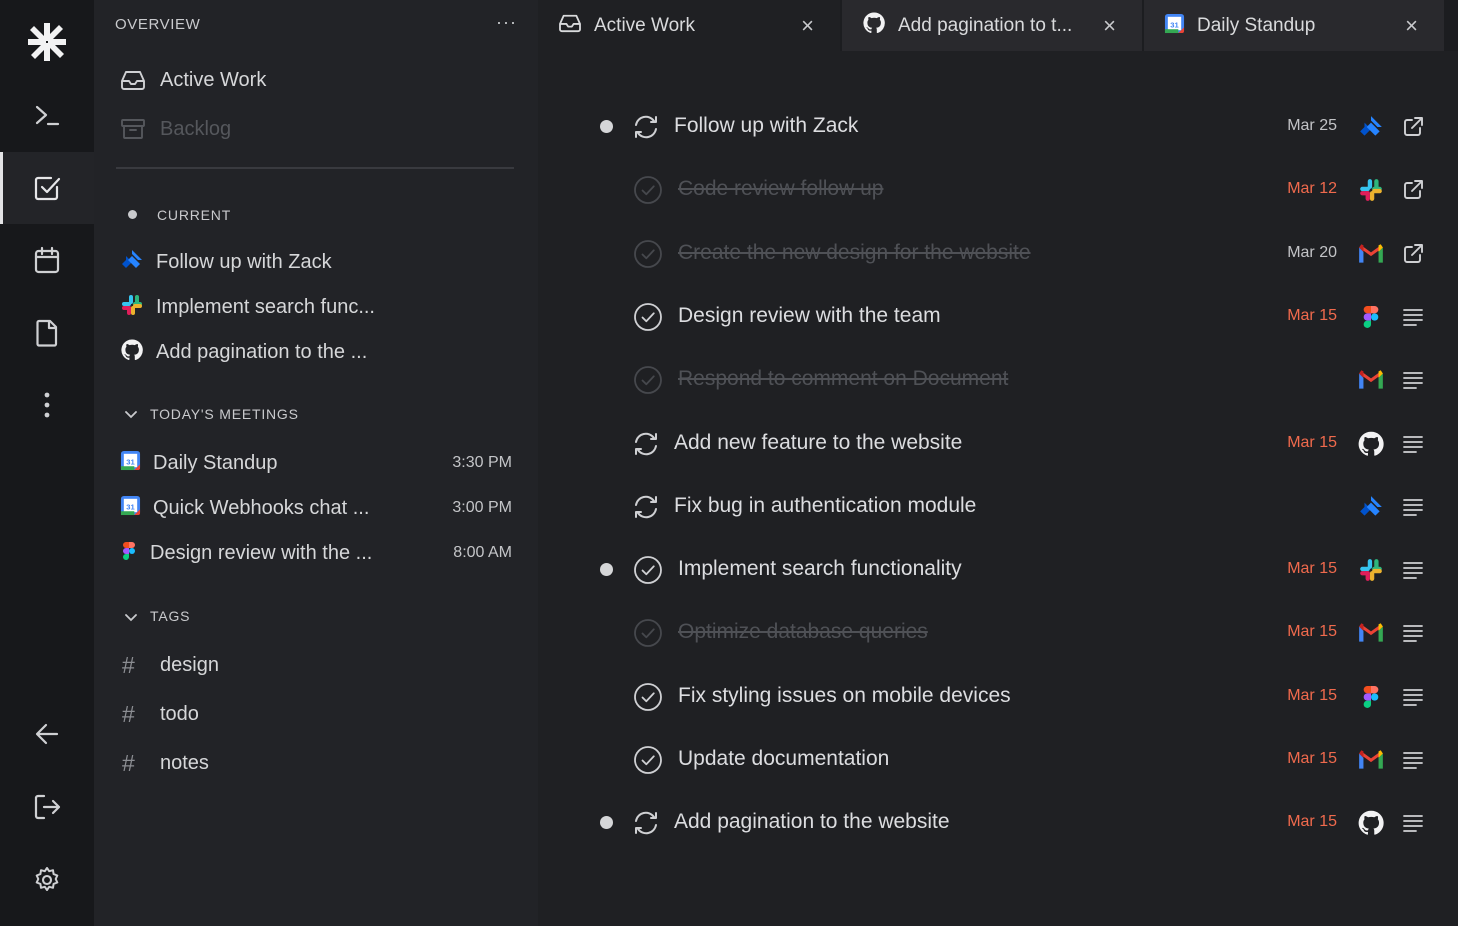 The image size is (1458, 926). I want to click on task-row: Design review with the team Mar 15, so click(998, 317).